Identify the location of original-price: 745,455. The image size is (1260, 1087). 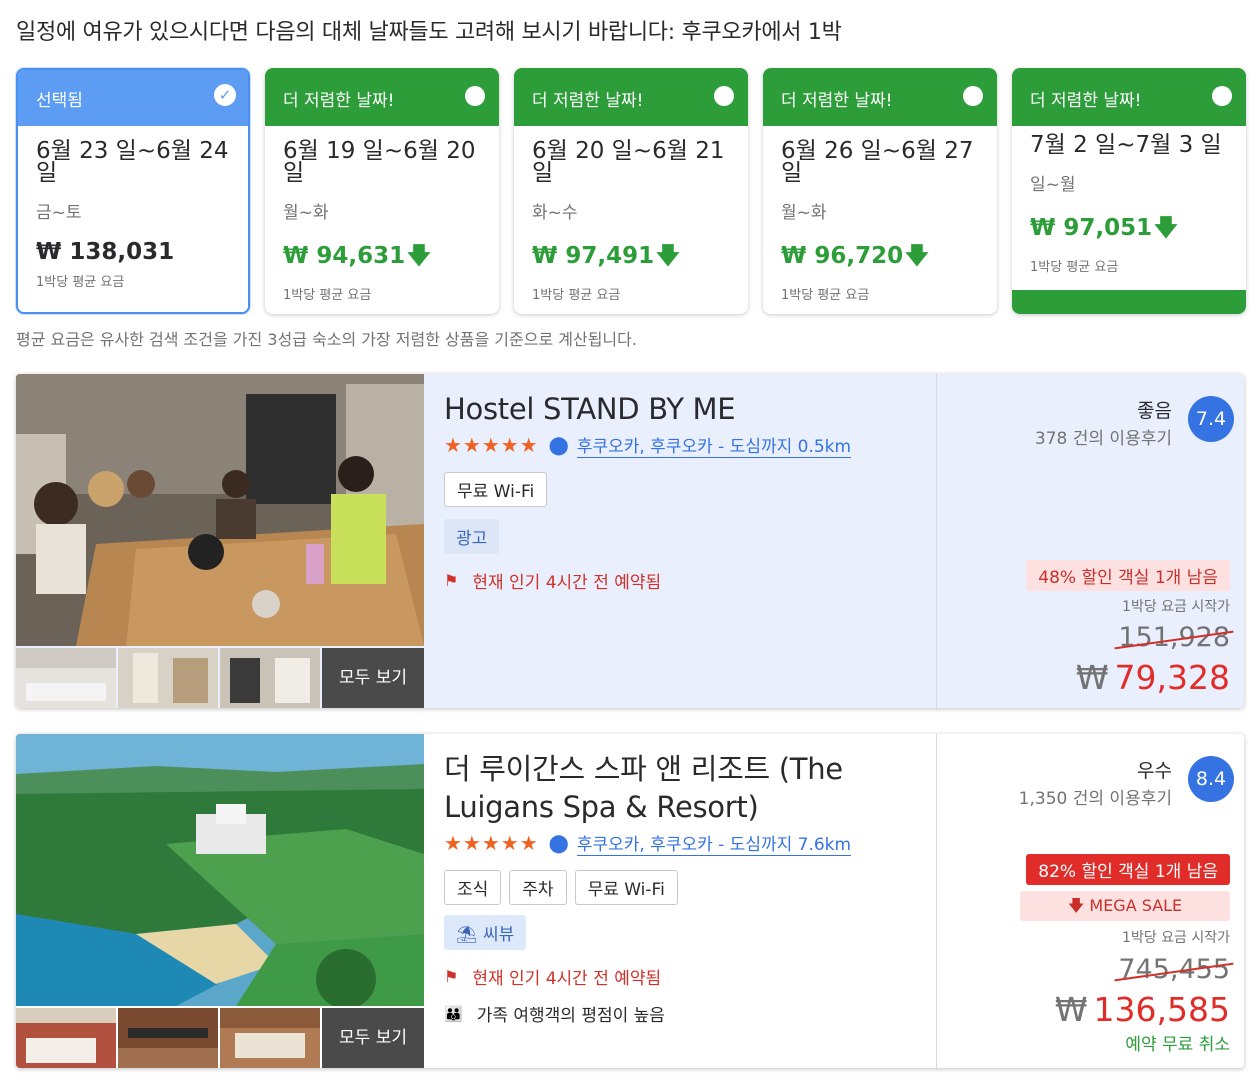
(1174, 969).